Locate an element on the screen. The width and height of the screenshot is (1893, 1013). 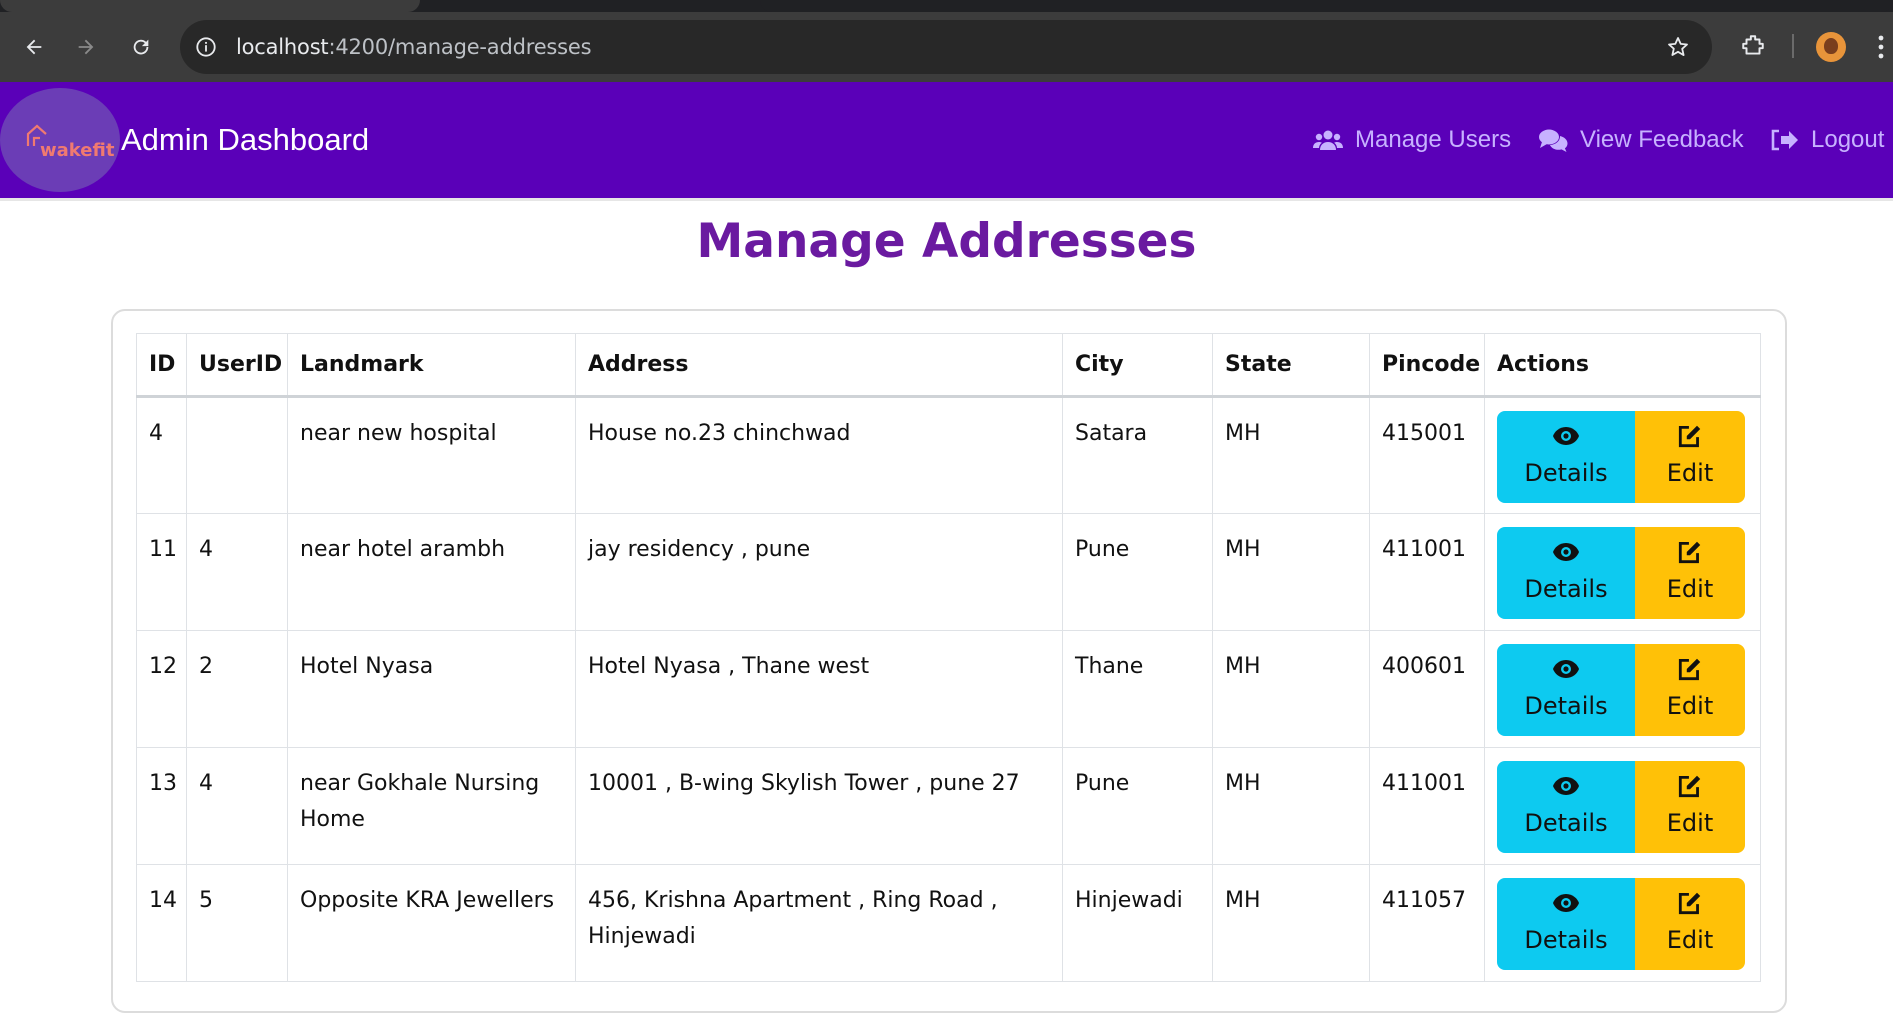
brand-logo: wakefit is located at coordinates (60, 140).